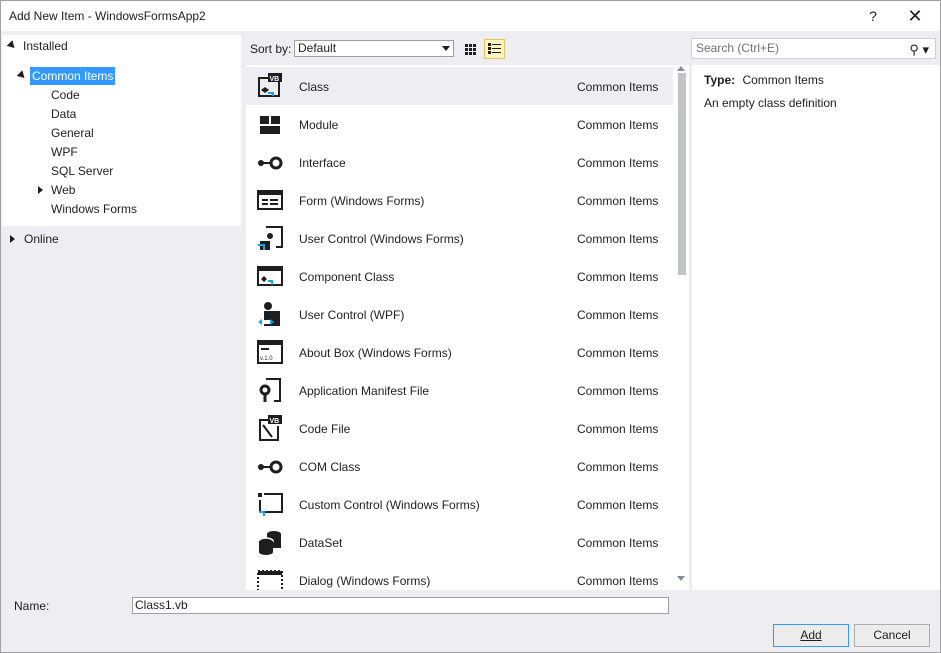 Image resolution: width=941 pixels, height=653 pixels. What do you see at coordinates (915, 16) in the screenshot?
I see `close-button: ✕` at bounding box center [915, 16].